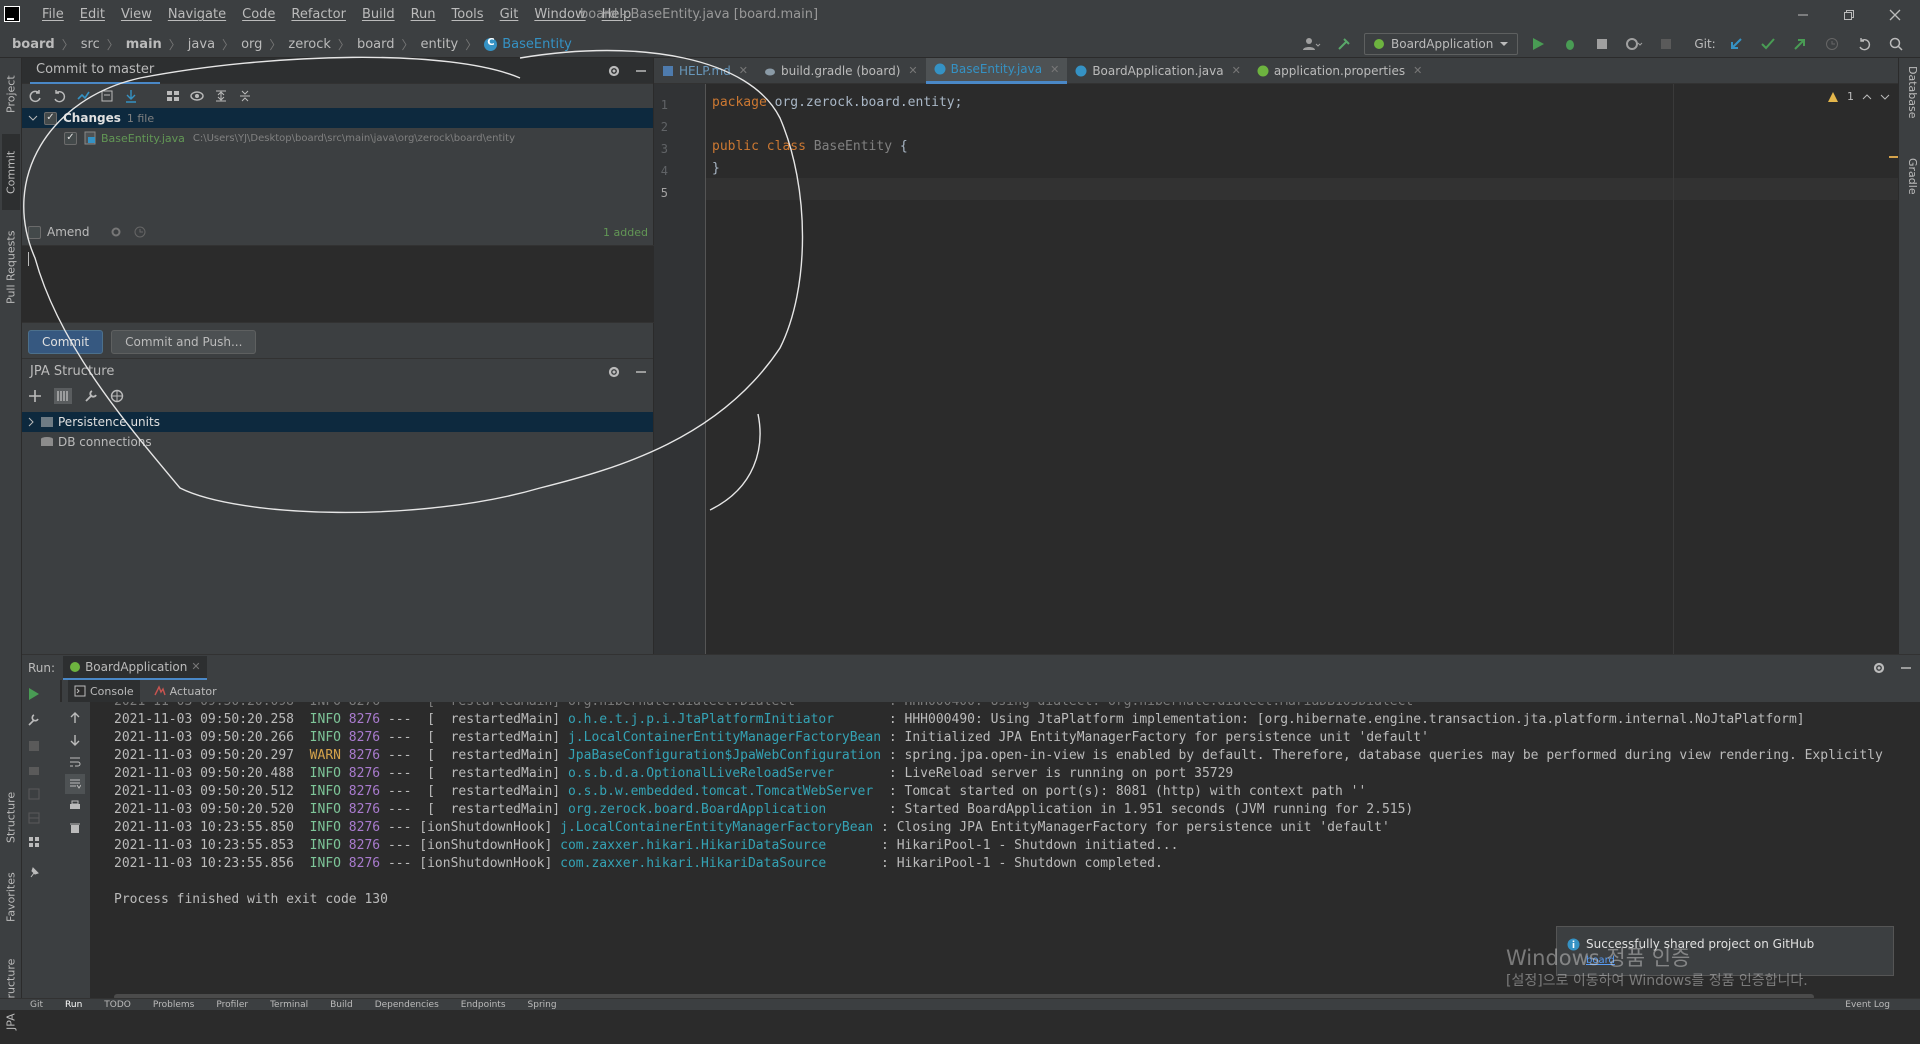 Image resolution: width=1920 pixels, height=1044 pixels. I want to click on bottom-tab-todo: TODO, so click(117, 1005).